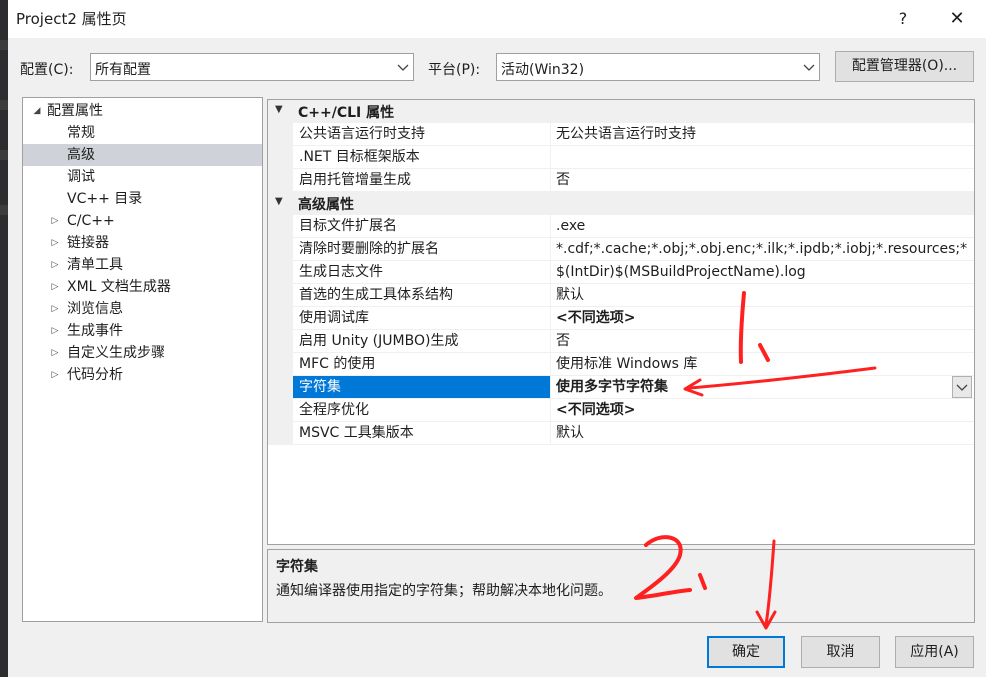 This screenshot has width=986, height=677. Describe the element at coordinates (142, 221) in the screenshot. I see `tree-item-c-cpp: ▷ C/C++` at that location.